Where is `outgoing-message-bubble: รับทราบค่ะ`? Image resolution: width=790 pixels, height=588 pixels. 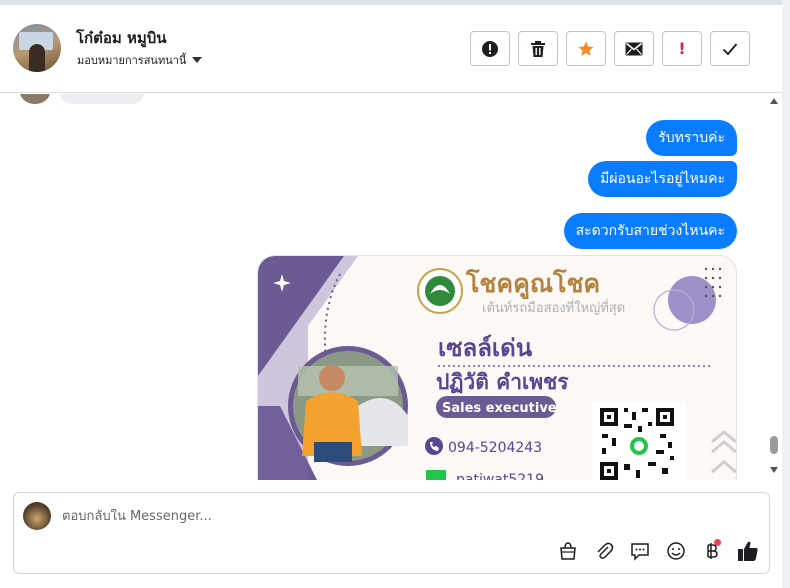
outgoing-message-bubble: รับทราบค่ะ is located at coordinates (691, 138).